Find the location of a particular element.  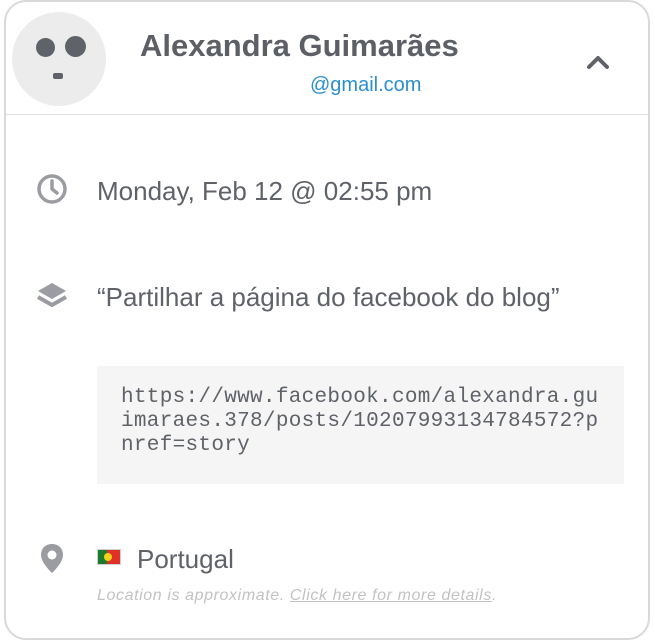

location-country: Portugal is located at coordinates (185, 559).